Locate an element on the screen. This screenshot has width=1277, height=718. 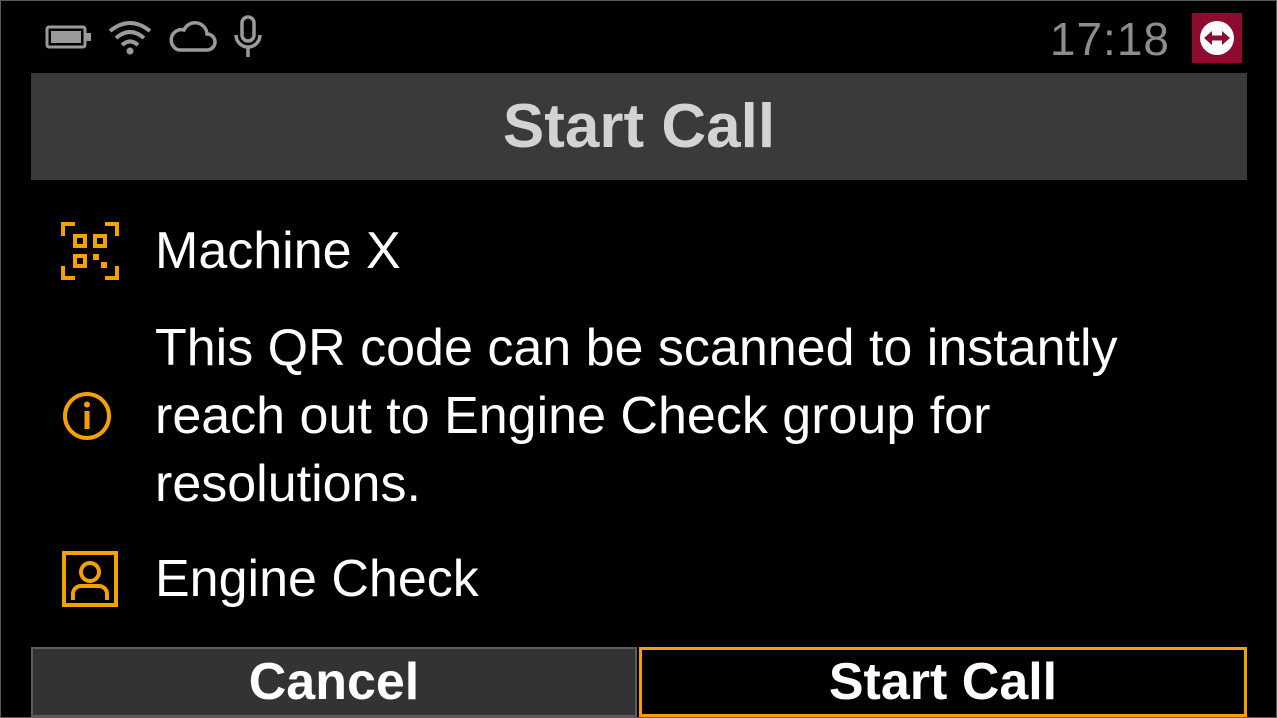
page-title: Start Call is located at coordinates (639, 126).